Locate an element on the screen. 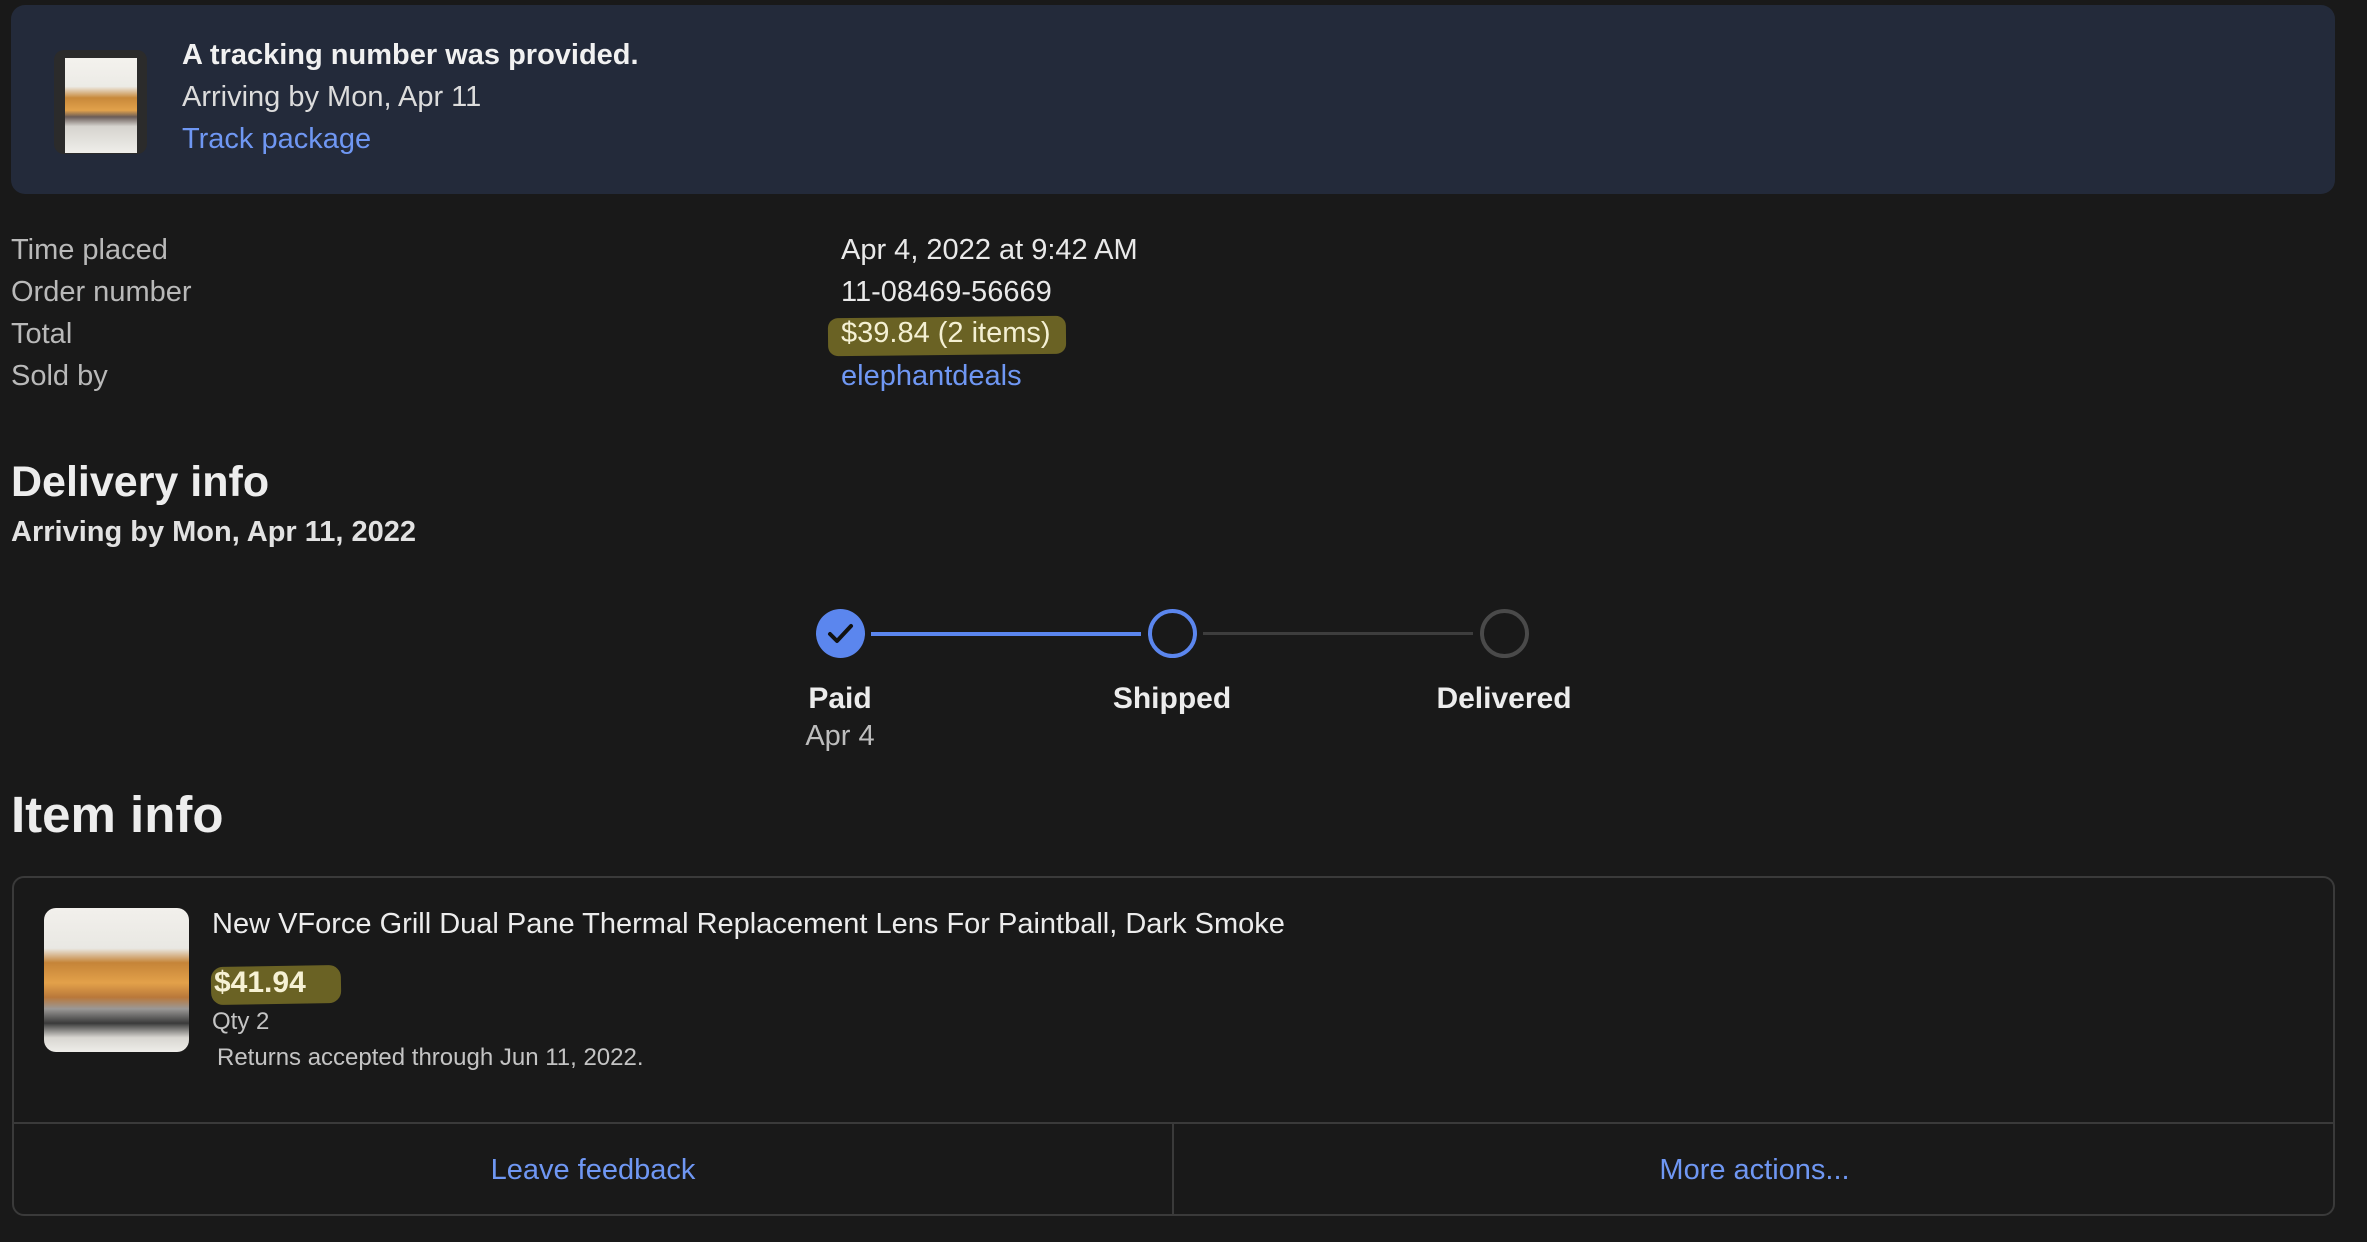 The image size is (2367, 1242). paid-step-dot is located at coordinates (840, 633).